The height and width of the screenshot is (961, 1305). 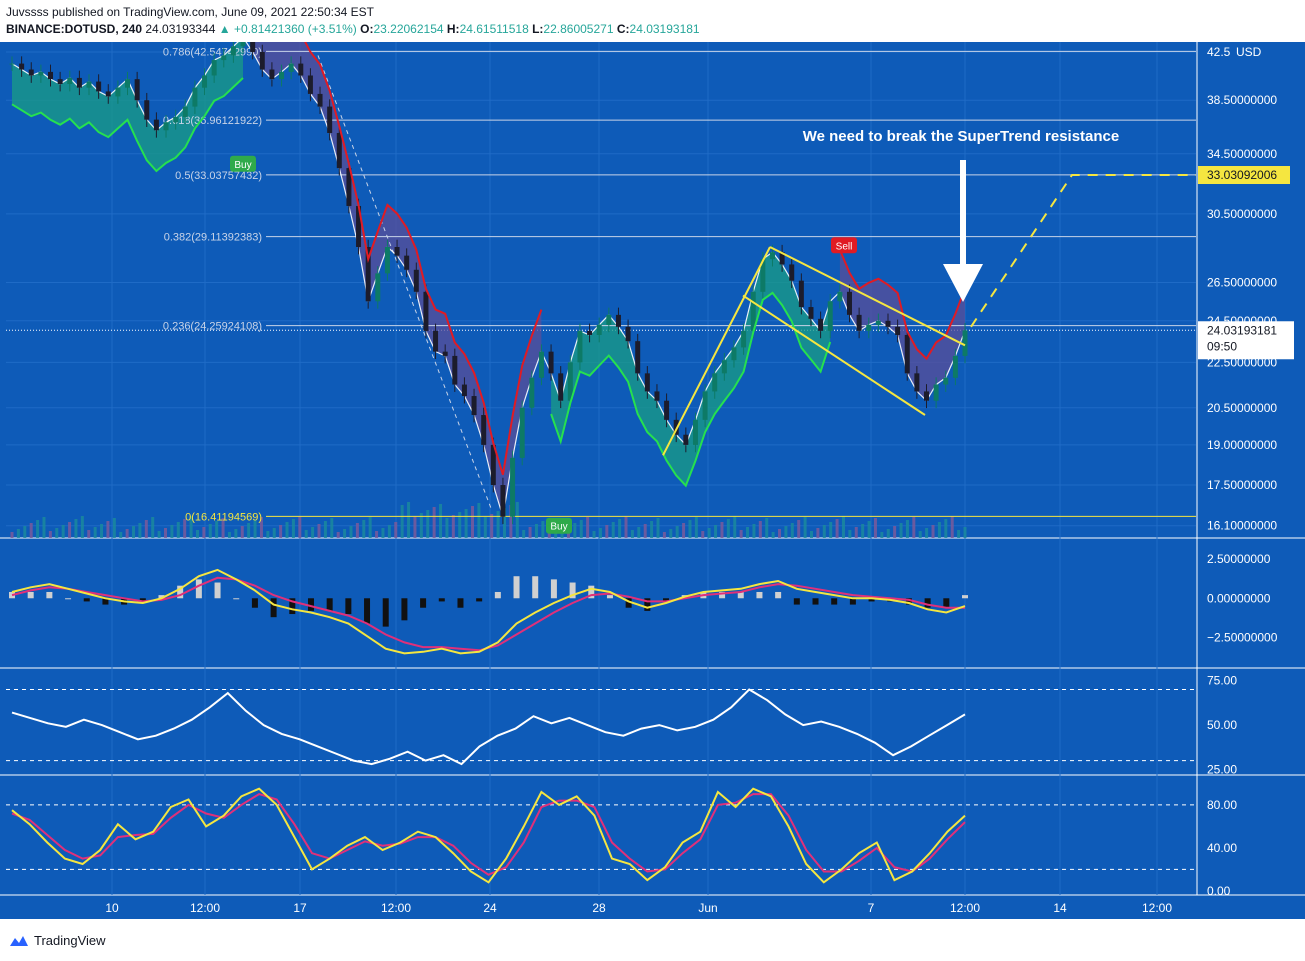 What do you see at coordinates (871, 908) in the screenshot?
I see `time-tick-label: 7` at bounding box center [871, 908].